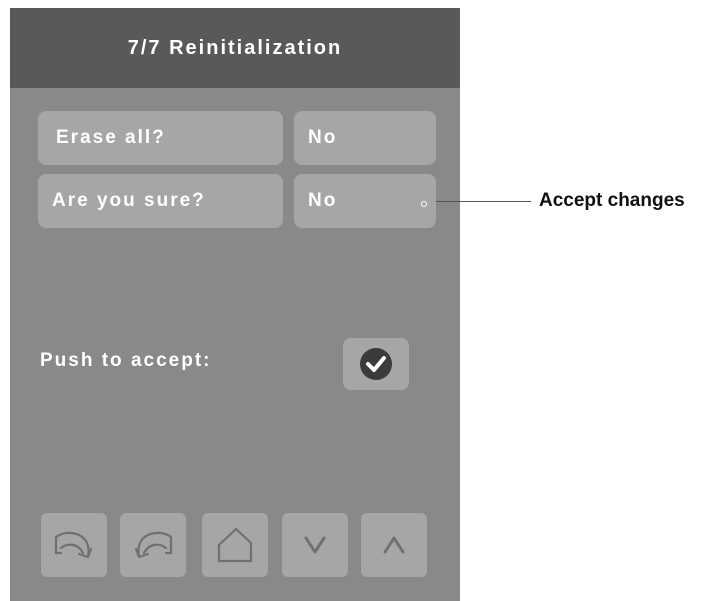  Describe the element at coordinates (160, 138) in the screenshot. I see `erase-all-label: Erase all?` at that location.